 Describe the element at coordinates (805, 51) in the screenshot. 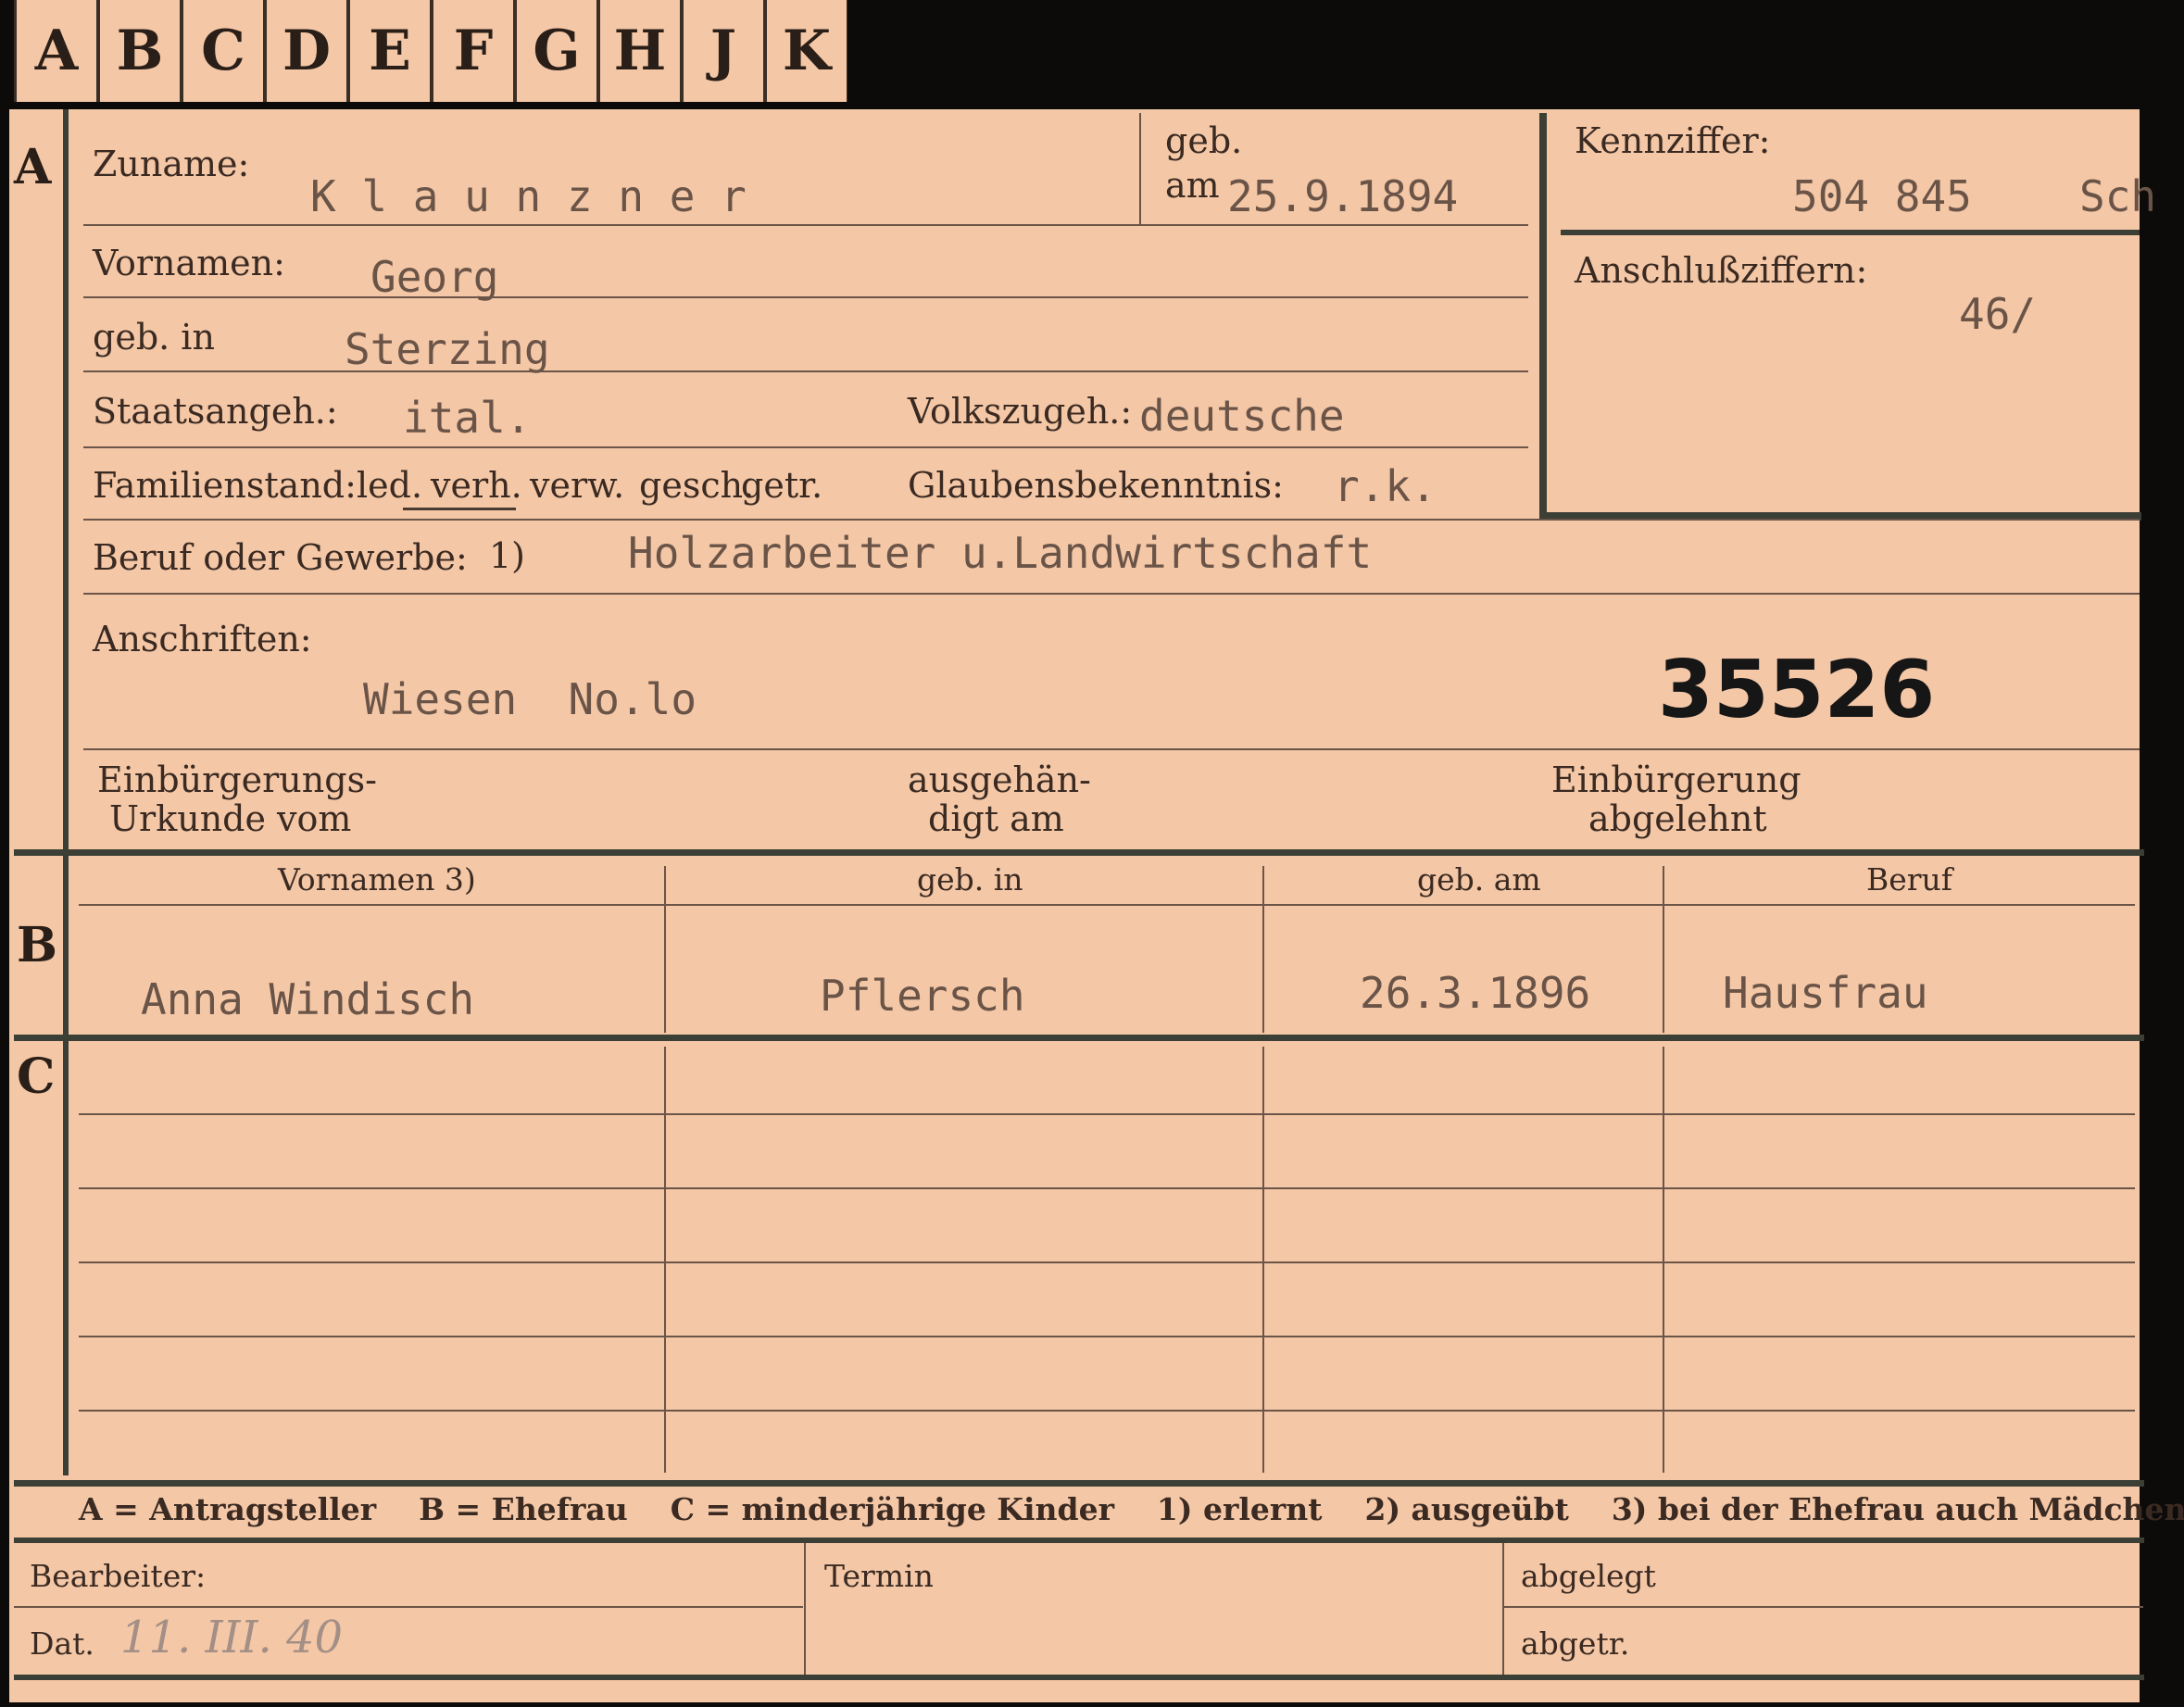

I see `index-tab: K` at that location.